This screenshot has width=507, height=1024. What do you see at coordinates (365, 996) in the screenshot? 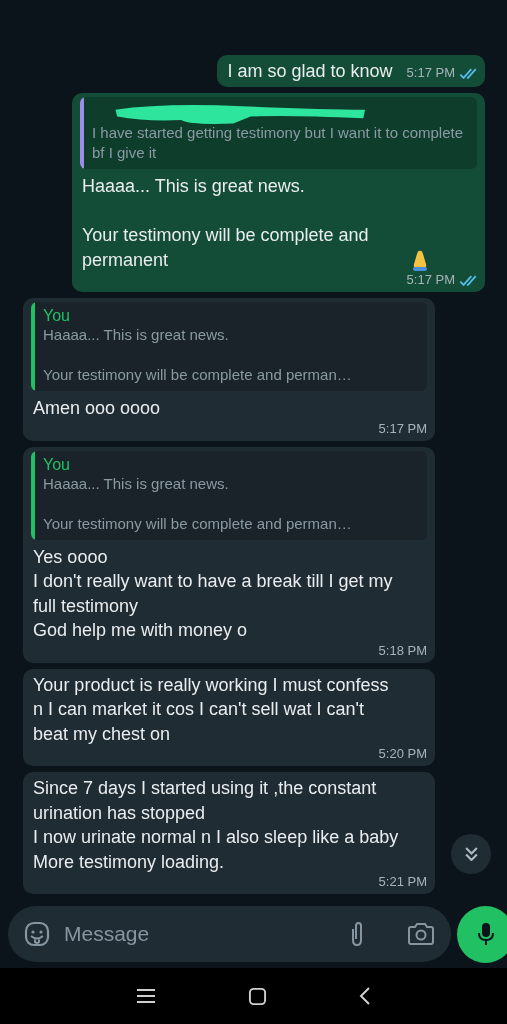
I see `back-icon` at bounding box center [365, 996].